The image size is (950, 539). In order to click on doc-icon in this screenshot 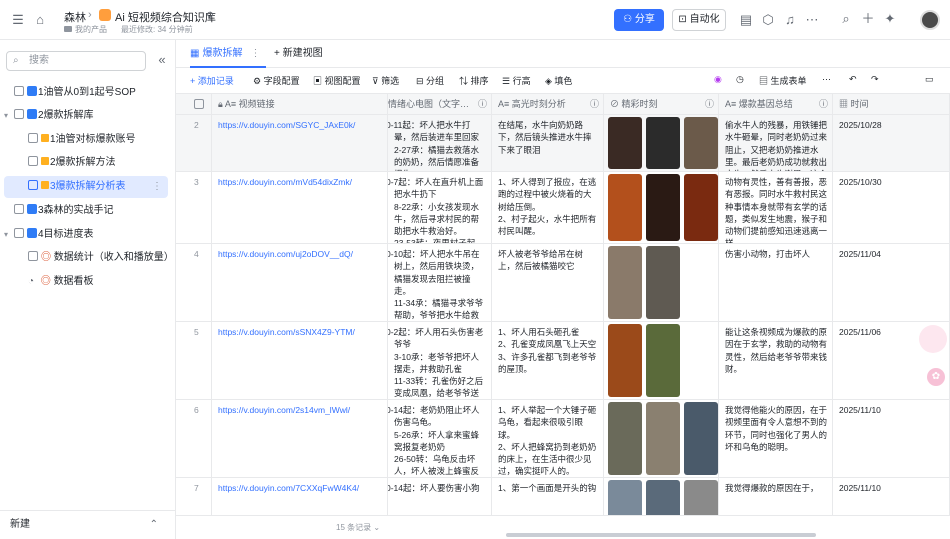, I will do `click(19, 209)`.